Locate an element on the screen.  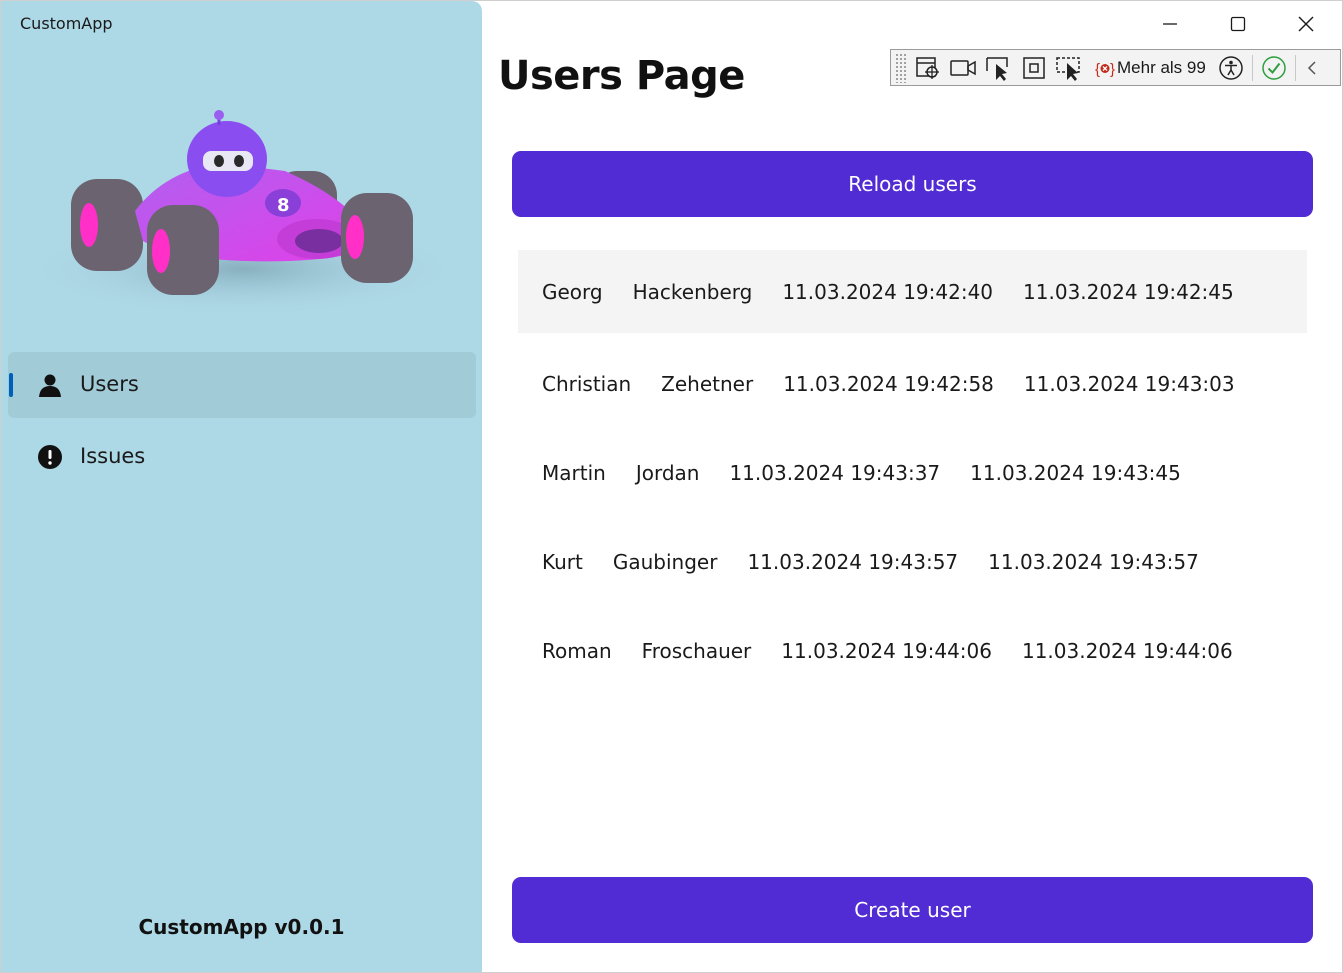
minimize-button is located at coordinates (1170, 24).